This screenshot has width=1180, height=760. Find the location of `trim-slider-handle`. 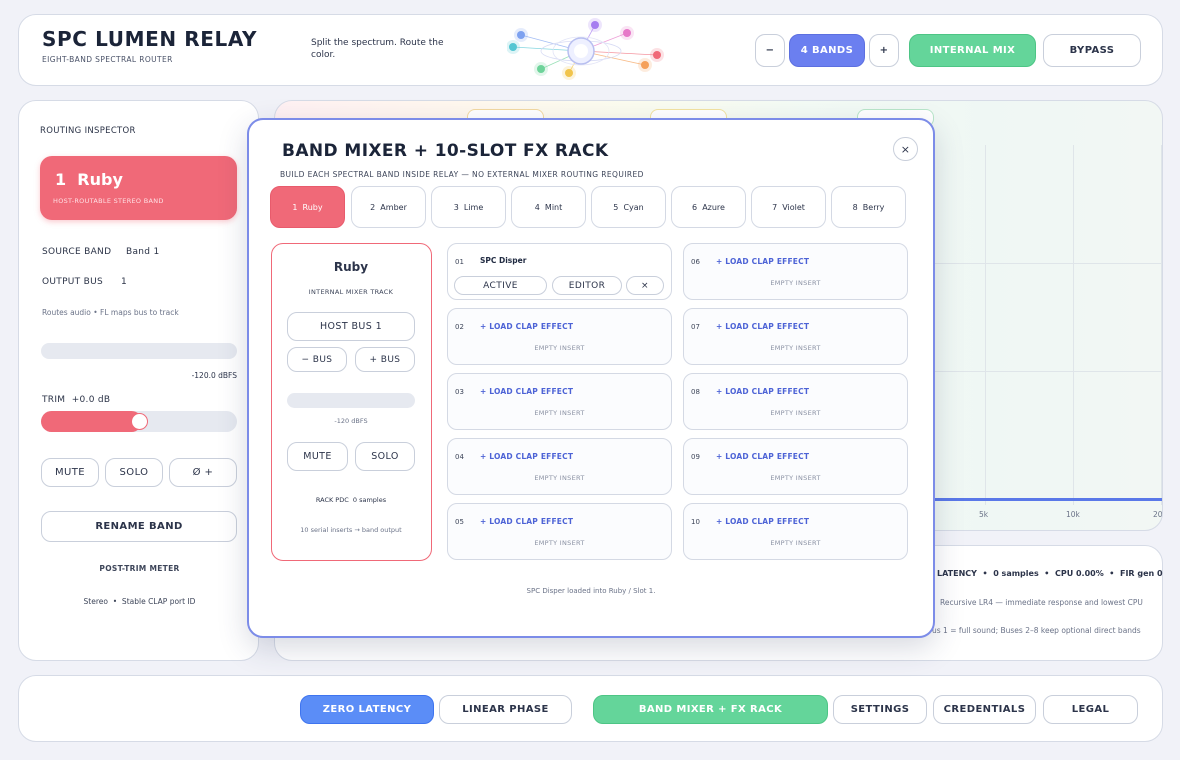

trim-slider-handle is located at coordinates (139, 421).